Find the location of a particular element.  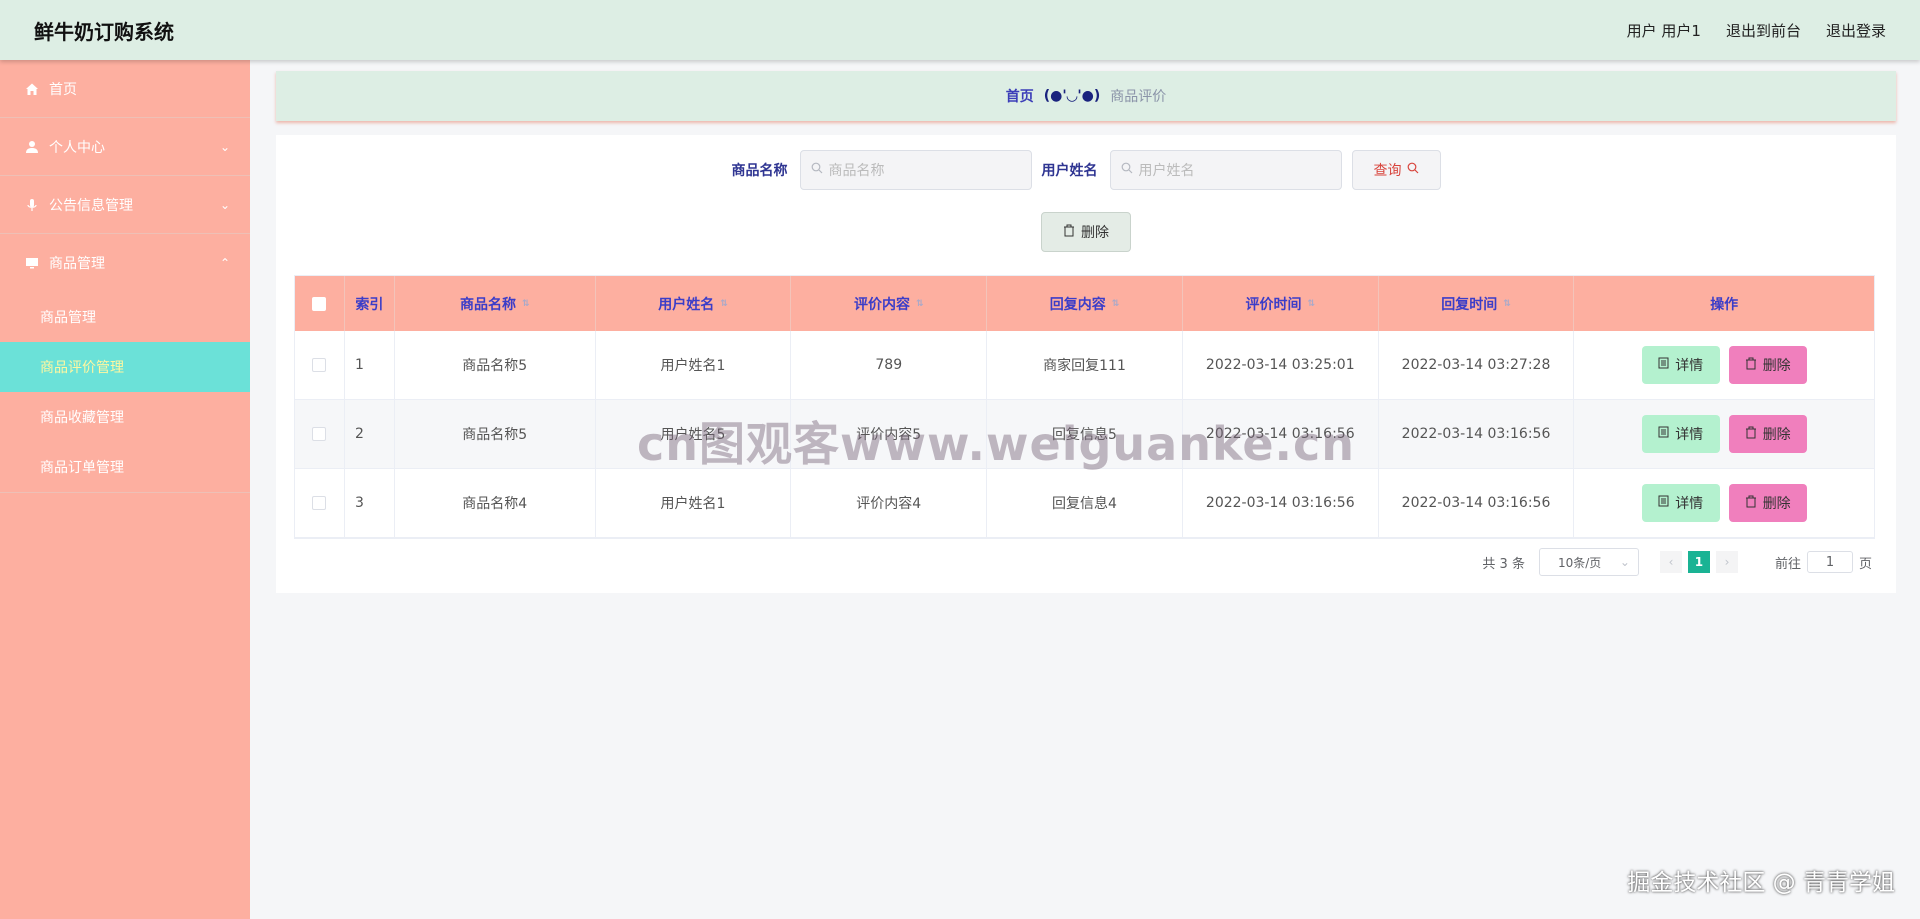

cell-user-name: 用户姓名1 is located at coordinates (694, 365).